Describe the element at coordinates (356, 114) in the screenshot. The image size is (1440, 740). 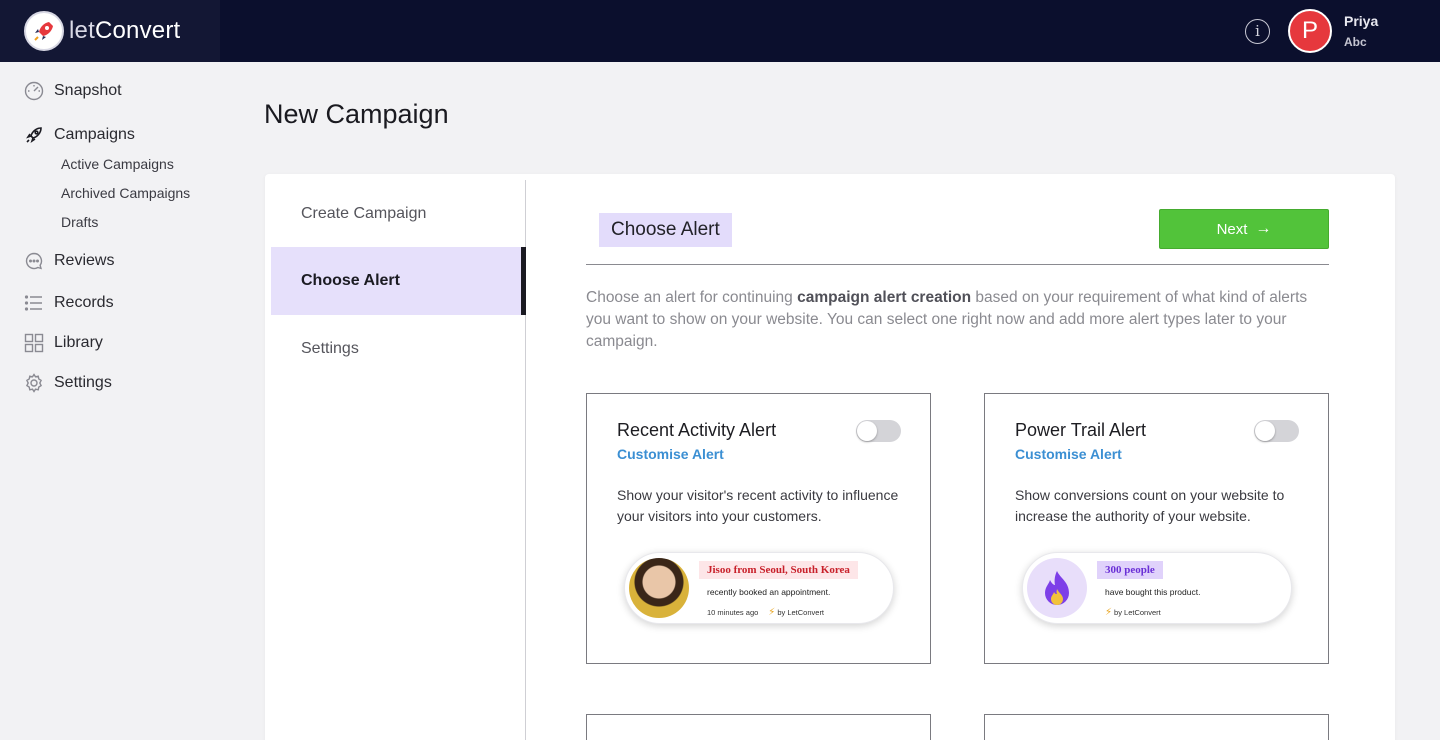
I see `page-title: New Campaign` at that location.